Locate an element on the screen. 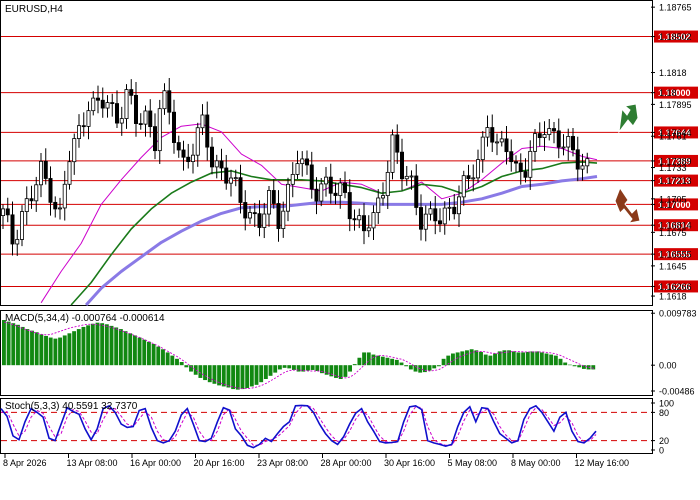  price-tick-label: 1.17213 is located at coordinates (675, 181).